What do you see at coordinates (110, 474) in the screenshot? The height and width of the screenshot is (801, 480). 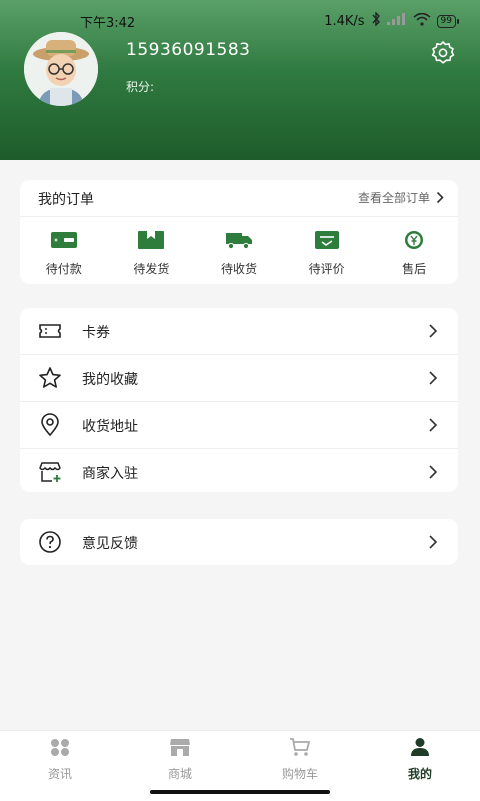 I see `menu-item-label: 商家入驻` at bounding box center [110, 474].